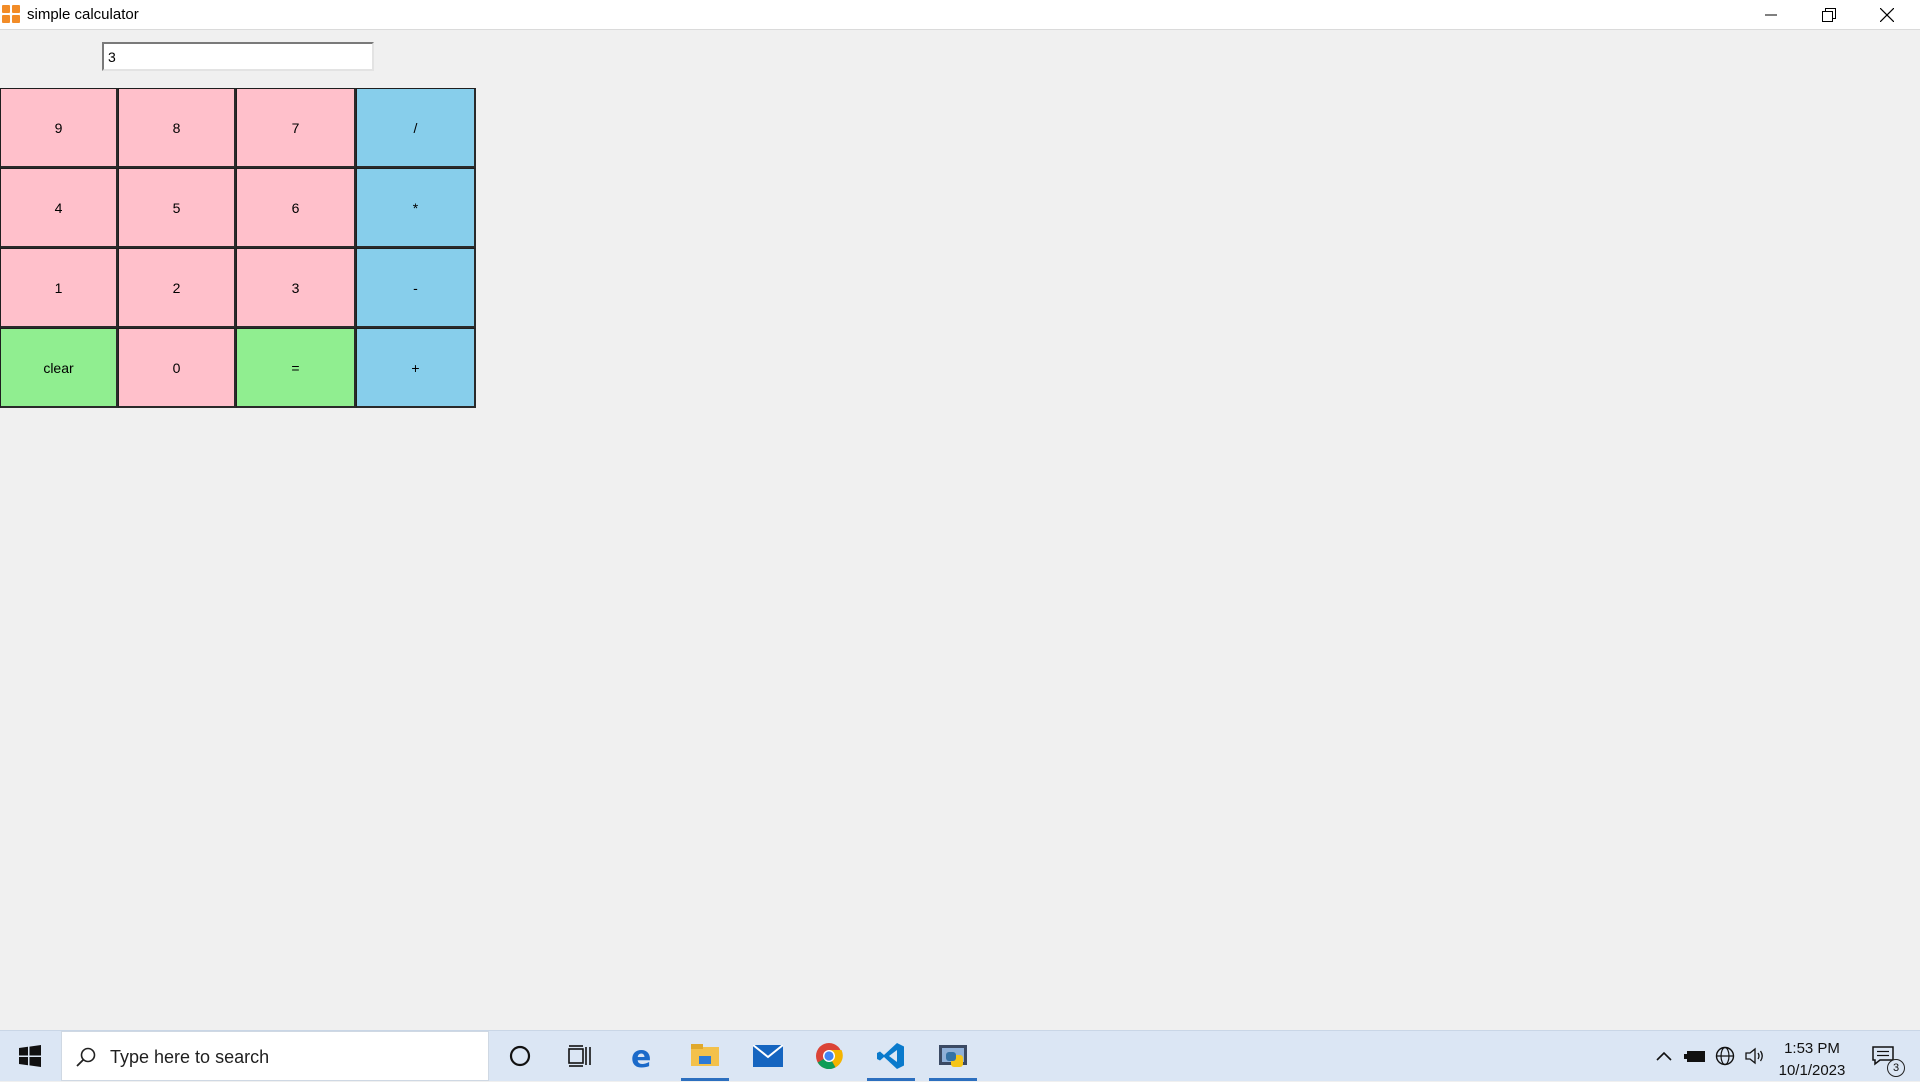 This screenshot has height=1082, width=1920. I want to click on chrome-icon, so click(829, 1056).